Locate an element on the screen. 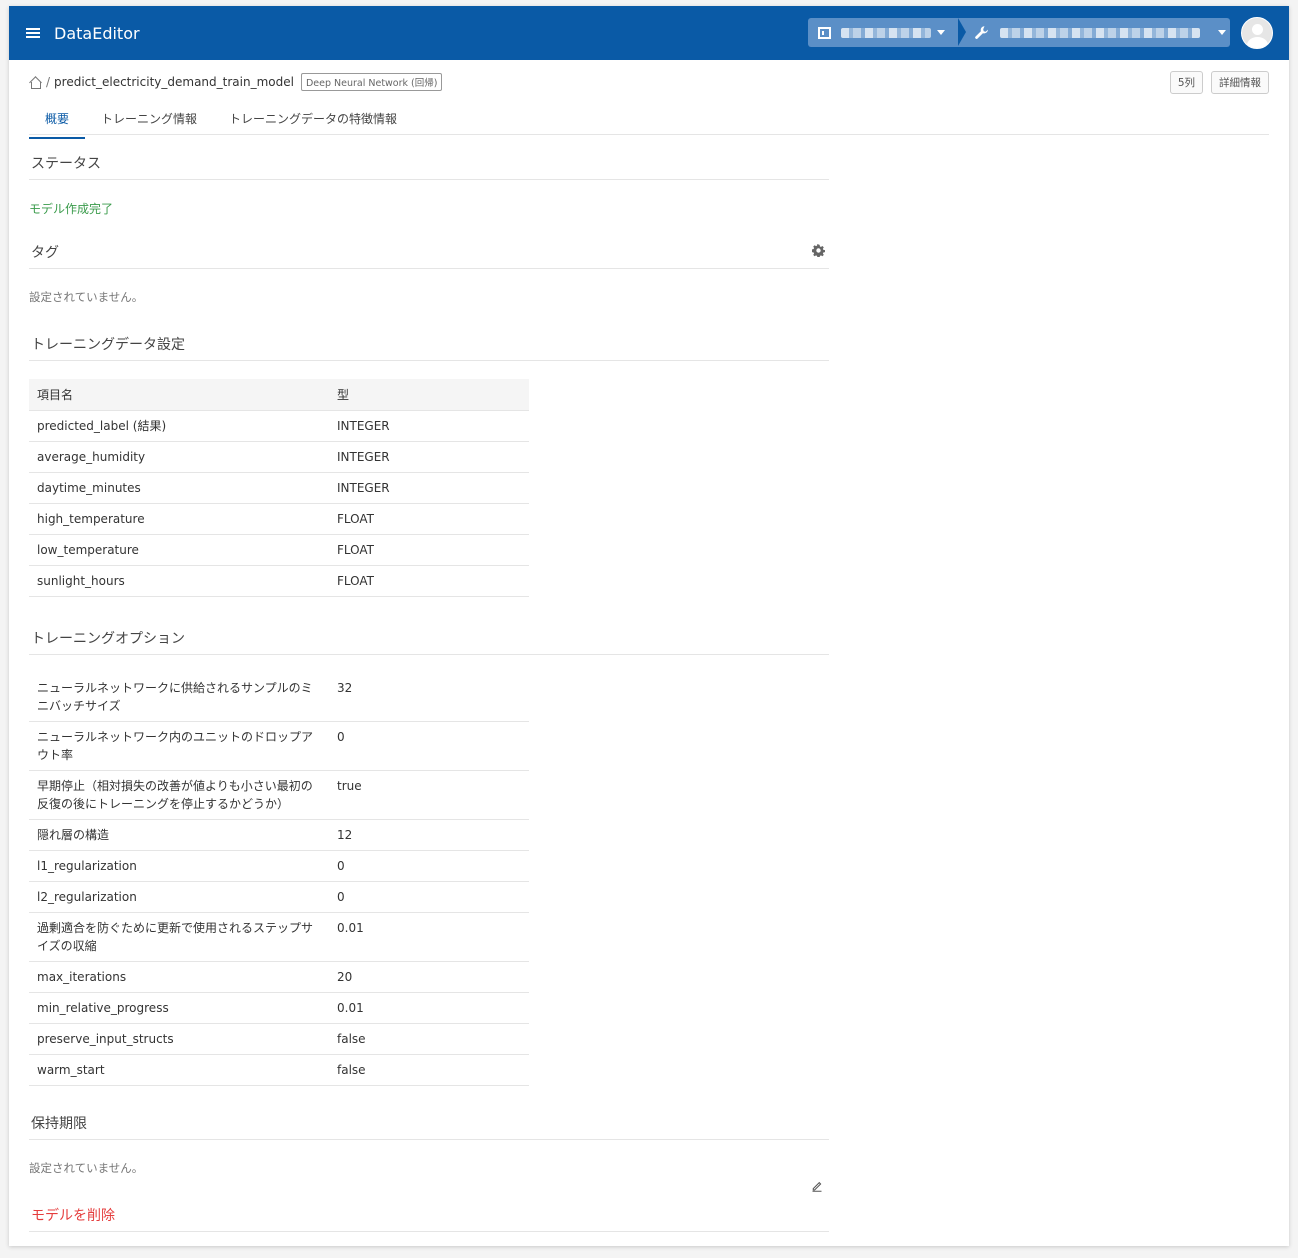 The image size is (1298, 1258). columns-button: 5列 is located at coordinates (1186, 82).